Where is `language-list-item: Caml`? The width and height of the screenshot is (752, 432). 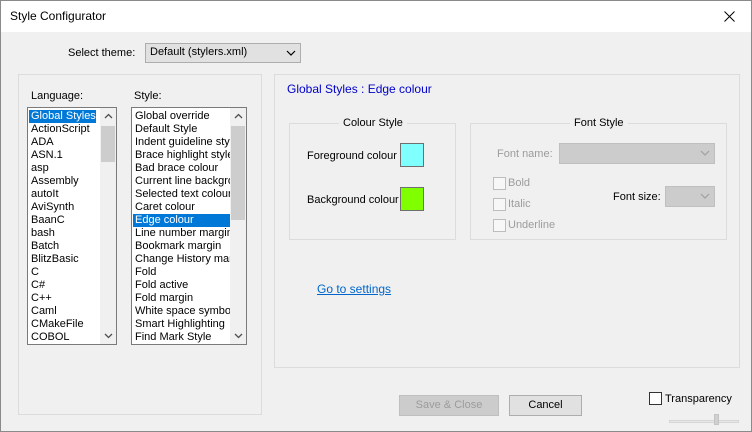
language-list-item: Caml is located at coordinates (62, 311).